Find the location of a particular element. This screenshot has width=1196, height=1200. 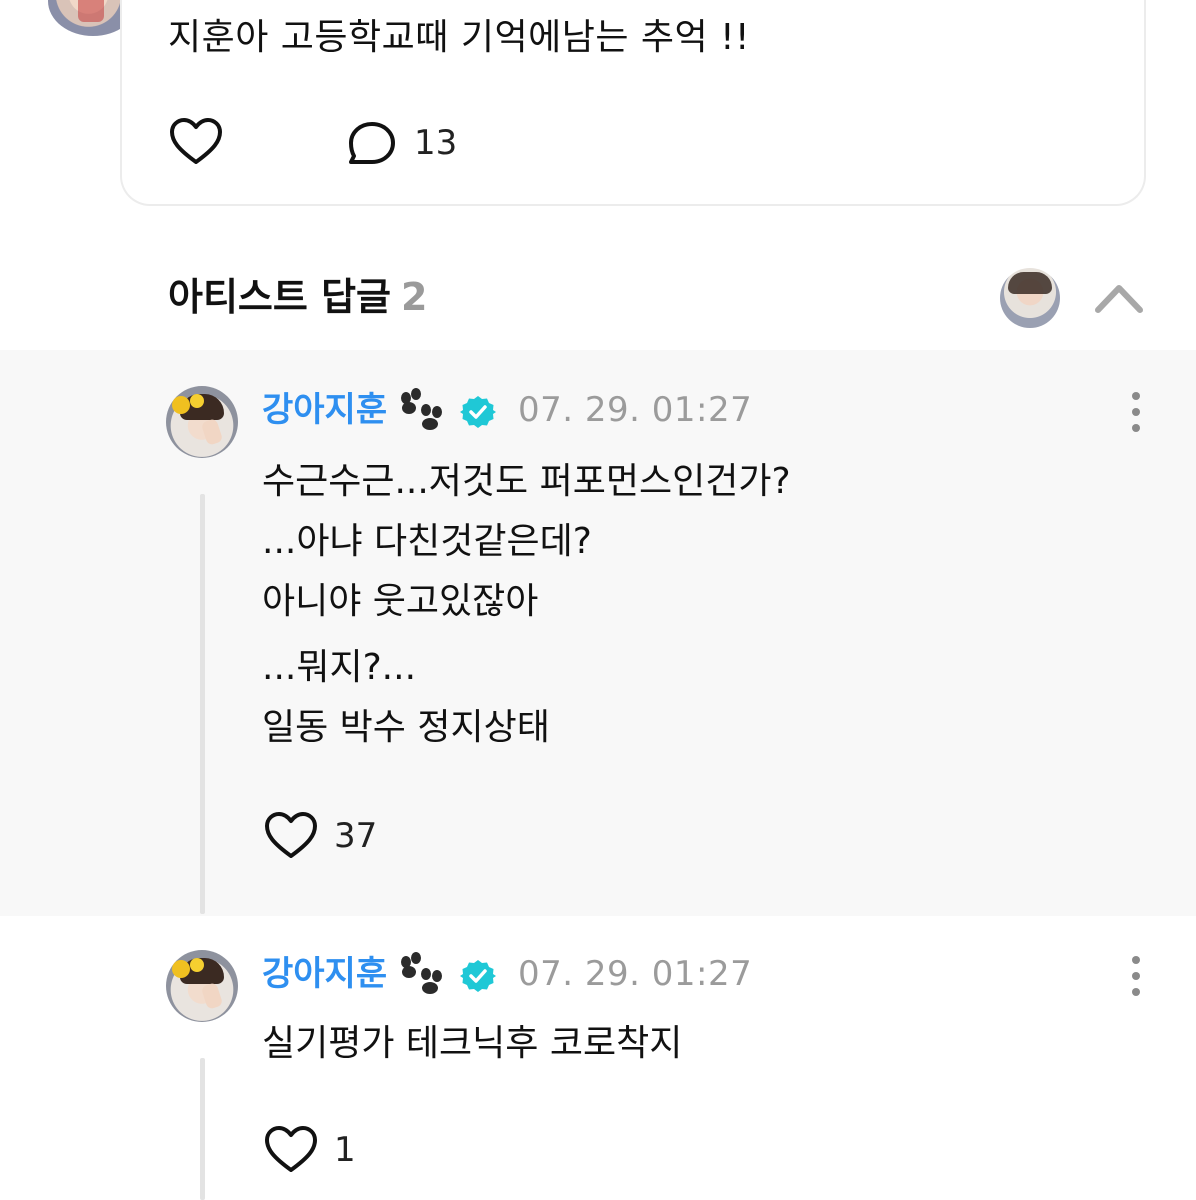

reply-like-count: 1 is located at coordinates (345, 1150).